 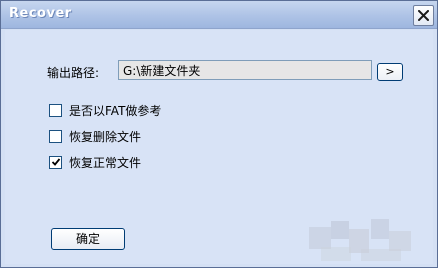 I want to click on output-path-label: 输出路径:, so click(x=73, y=73).